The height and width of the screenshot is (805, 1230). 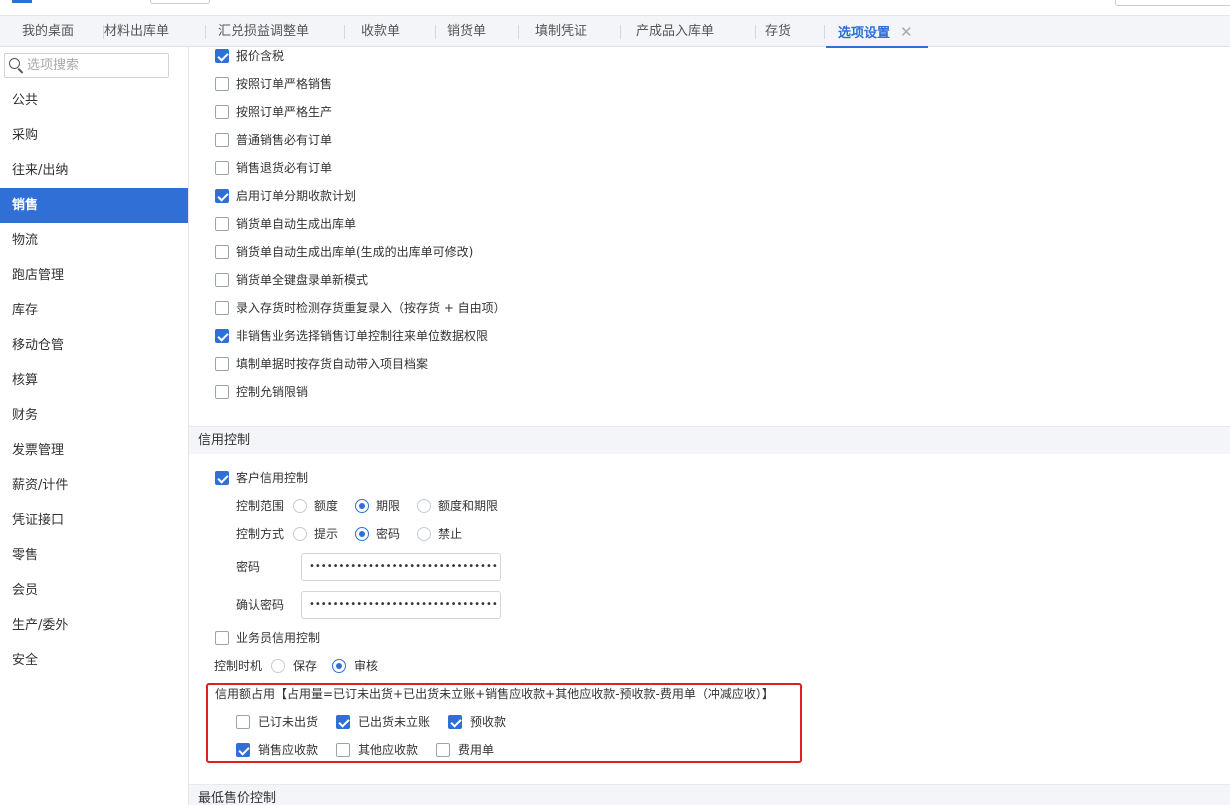 What do you see at coordinates (180, 2) in the screenshot?
I see `org-selector` at bounding box center [180, 2].